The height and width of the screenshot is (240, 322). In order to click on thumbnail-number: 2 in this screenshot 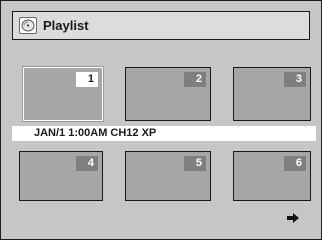, I will do `click(195, 79)`.